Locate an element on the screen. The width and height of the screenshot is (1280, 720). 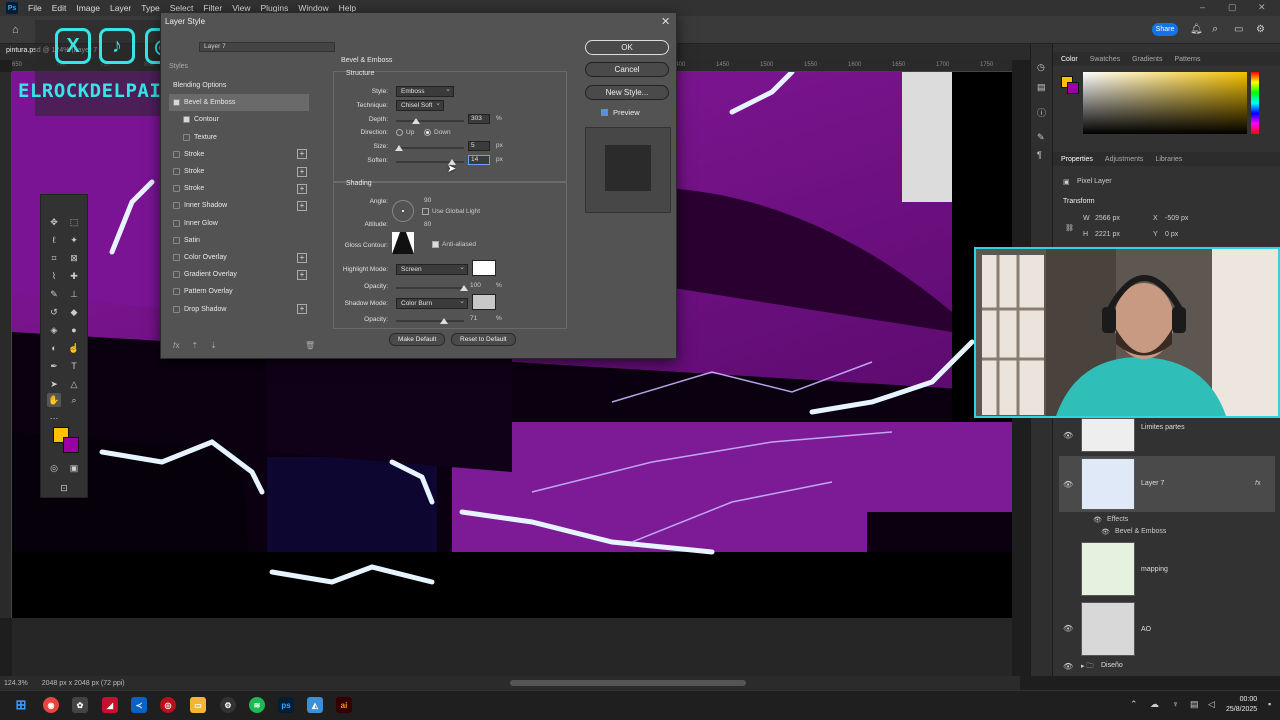
hand-tool-icon: ✋ is located at coordinates (54, 400).